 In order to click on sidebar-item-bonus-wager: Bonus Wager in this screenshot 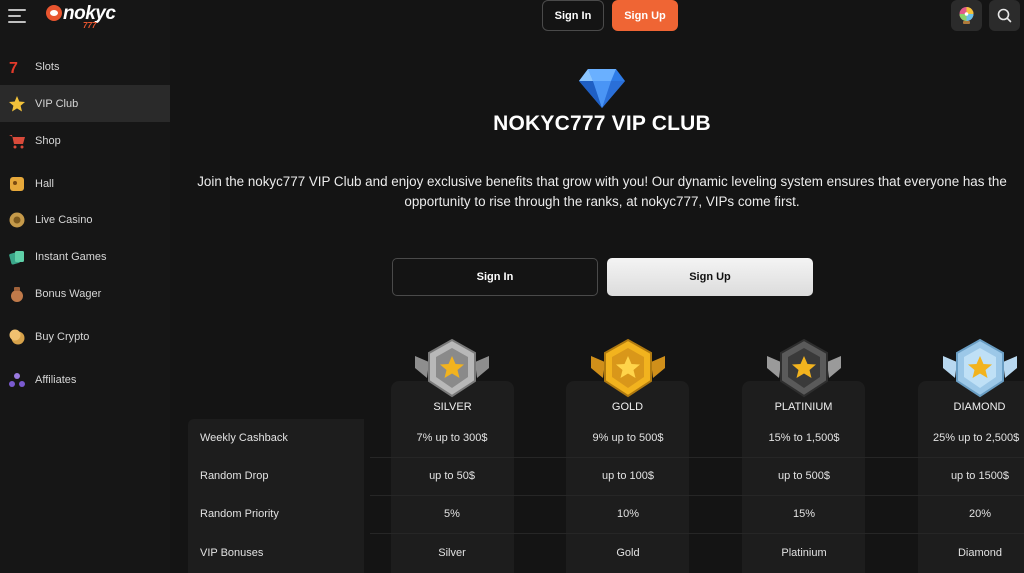, I will do `click(85, 293)`.